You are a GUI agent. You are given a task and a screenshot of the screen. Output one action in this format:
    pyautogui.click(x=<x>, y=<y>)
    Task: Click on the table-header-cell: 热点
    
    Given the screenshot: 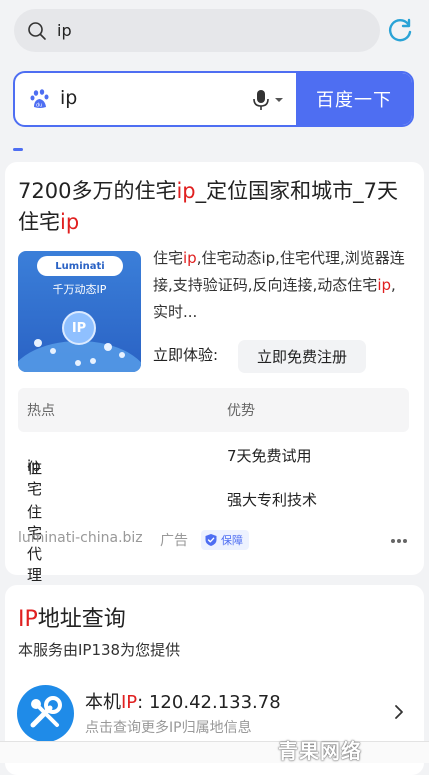 What is the action you would take?
    pyautogui.click(x=41, y=411)
    